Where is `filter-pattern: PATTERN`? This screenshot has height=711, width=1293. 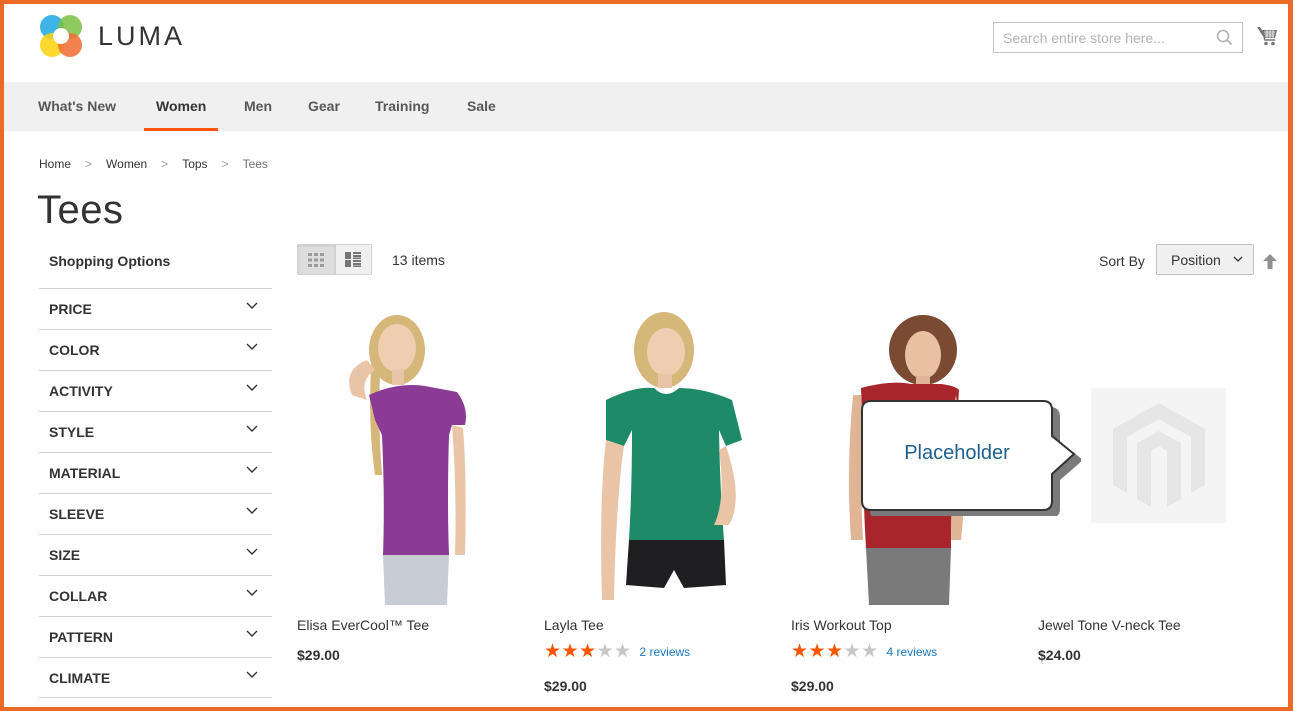 filter-pattern: PATTERN is located at coordinates (155, 636).